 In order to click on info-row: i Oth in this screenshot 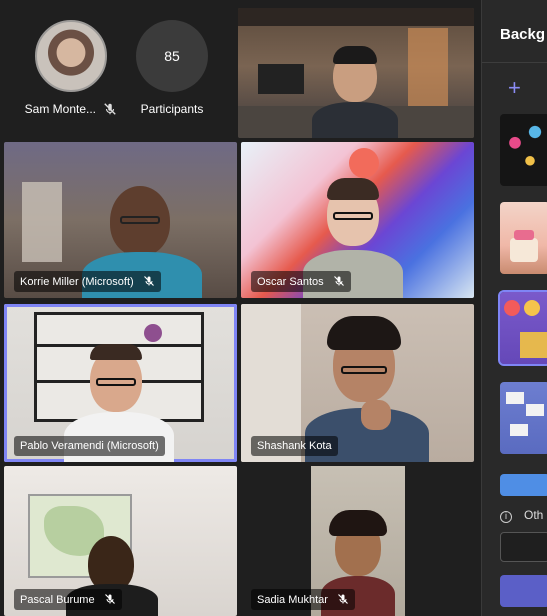, I will do `click(521, 515)`.